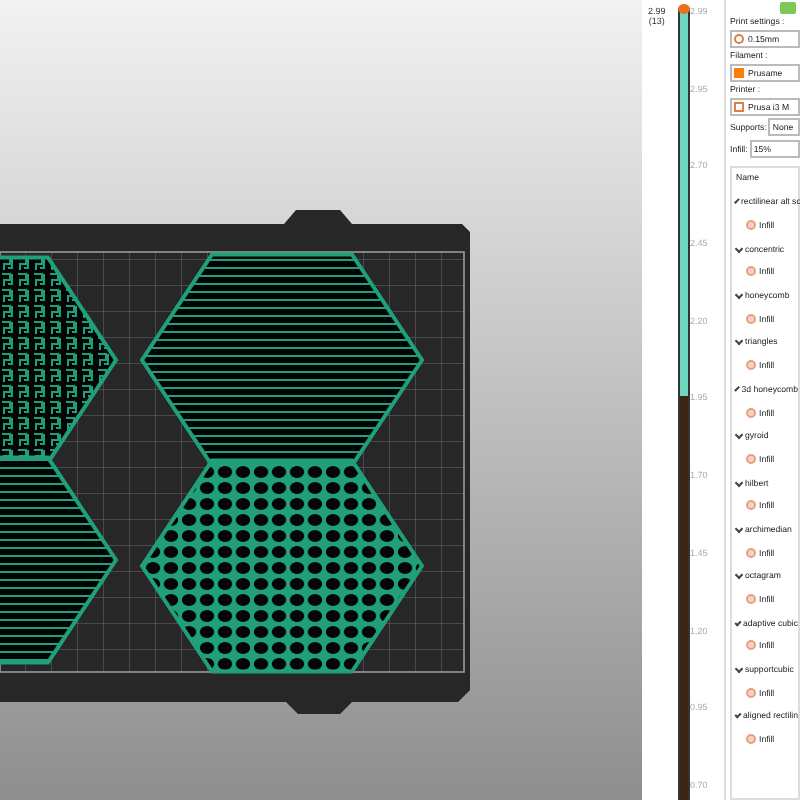 This screenshot has width=800, height=800. What do you see at coordinates (684, 9) in the screenshot?
I see `slider-thumb` at bounding box center [684, 9].